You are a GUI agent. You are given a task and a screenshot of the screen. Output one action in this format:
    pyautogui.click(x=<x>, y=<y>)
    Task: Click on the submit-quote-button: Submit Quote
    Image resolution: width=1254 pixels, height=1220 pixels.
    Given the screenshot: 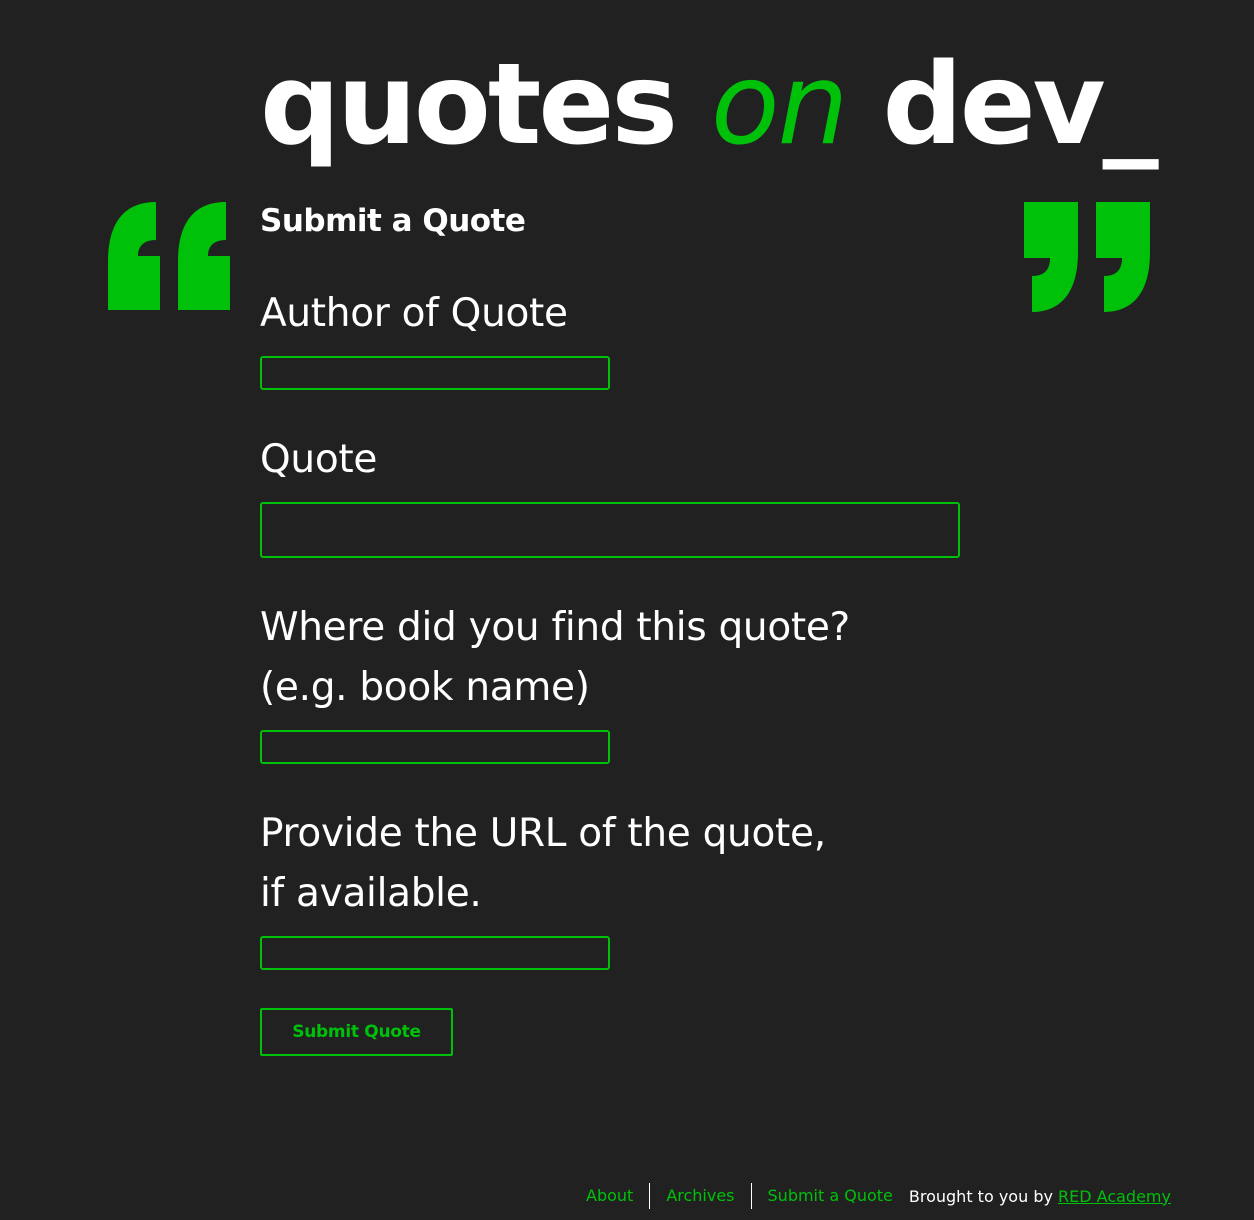 What is the action you would take?
    pyautogui.click(x=356, y=1032)
    